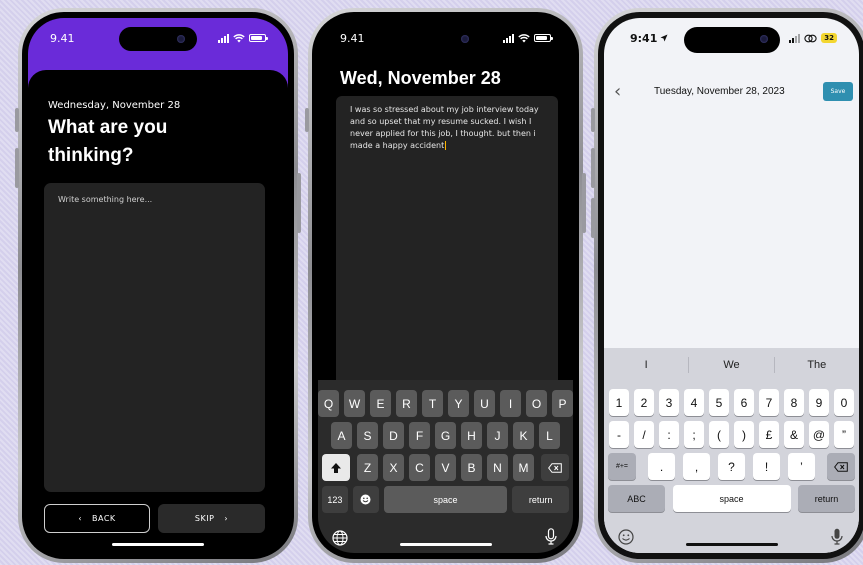 The width and height of the screenshot is (863, 565). Describe the element at coordinates (352, 38) in the screenshot. I see `status-time: 9.41` at that location.